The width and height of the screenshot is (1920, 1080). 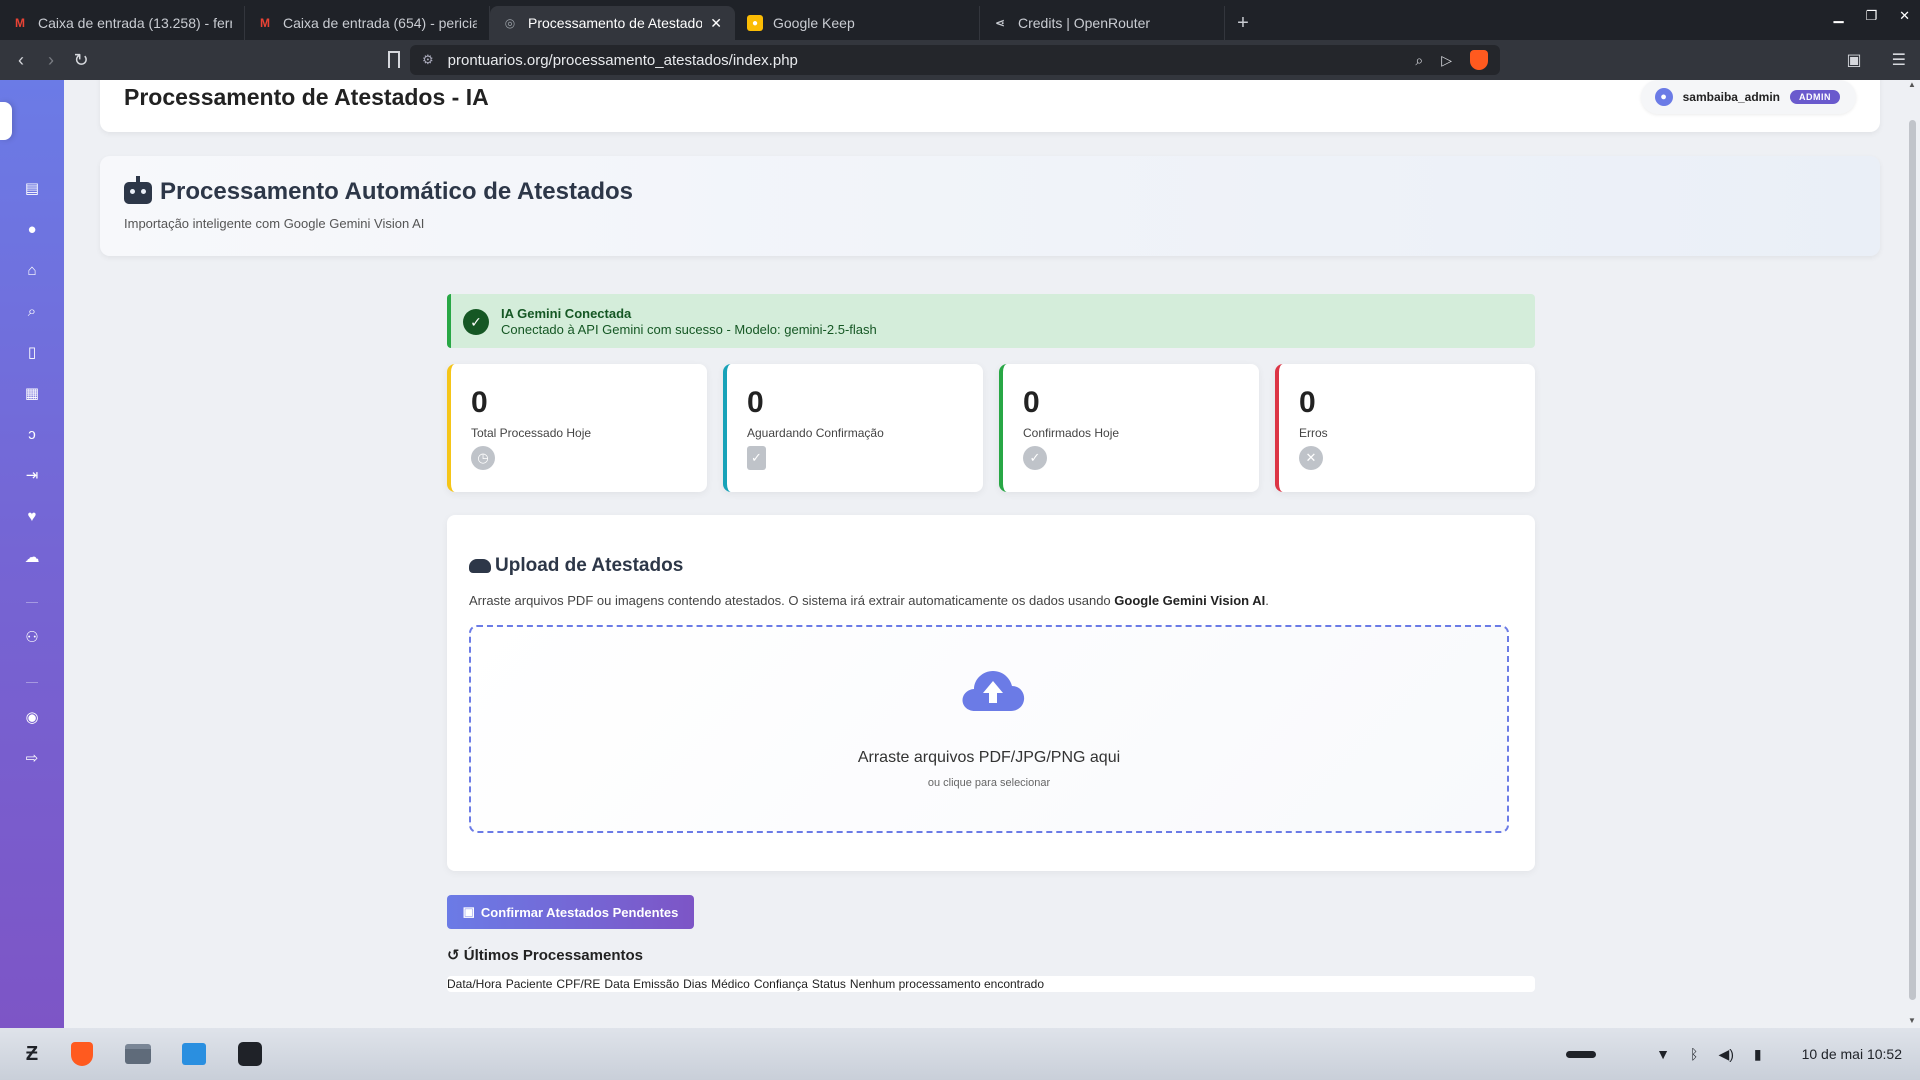 I want to click on table-header: Status, so click(x=828, y=984).